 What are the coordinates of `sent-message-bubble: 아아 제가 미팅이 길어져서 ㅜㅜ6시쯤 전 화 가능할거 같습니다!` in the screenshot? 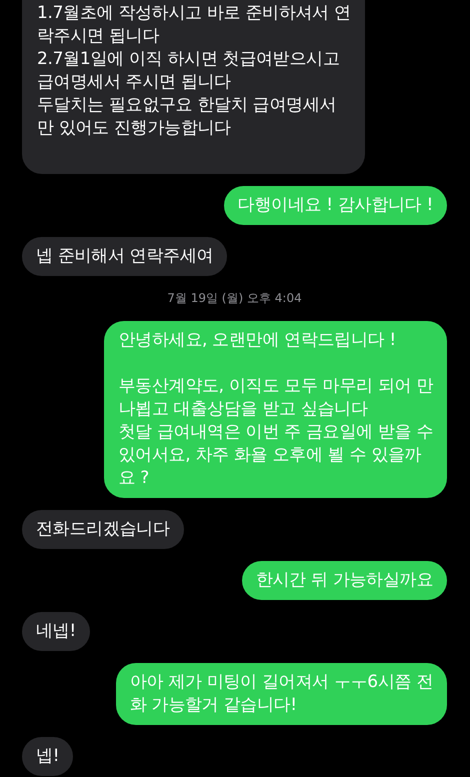 It's located at (281, 694).